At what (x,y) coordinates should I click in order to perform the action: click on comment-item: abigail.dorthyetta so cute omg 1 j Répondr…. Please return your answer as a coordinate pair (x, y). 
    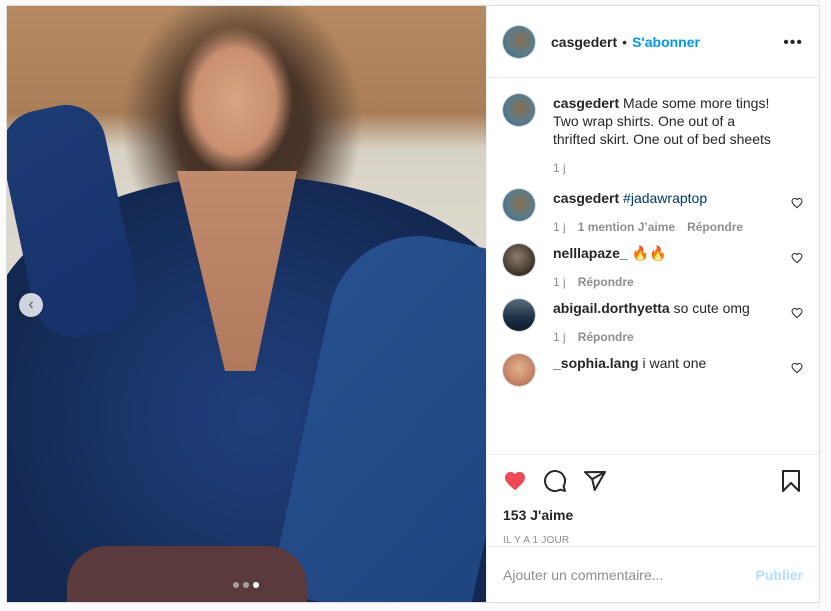
    Looking at the image, I should click on (653, 321).